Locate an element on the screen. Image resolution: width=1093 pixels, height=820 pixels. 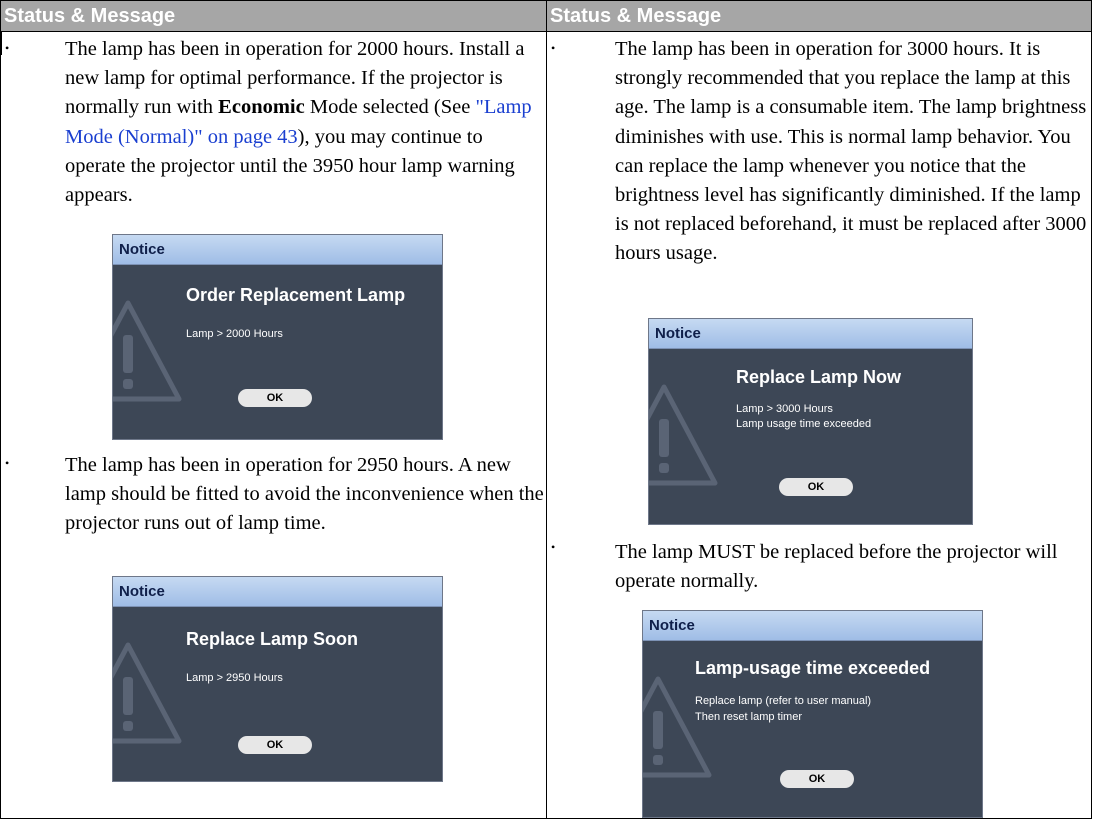
column-header-right: Status & Message is located at coordinates (819, 16).